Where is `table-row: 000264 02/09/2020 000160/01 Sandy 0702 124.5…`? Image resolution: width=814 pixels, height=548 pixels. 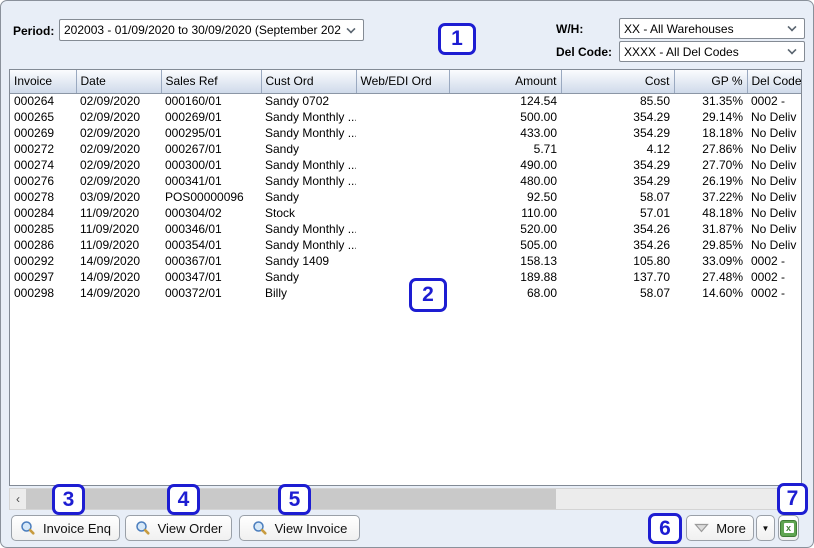 table-row: 000264 02/09/2020 000160/01 Sandy 0702 124.5… is located at coordinates (405, 101).